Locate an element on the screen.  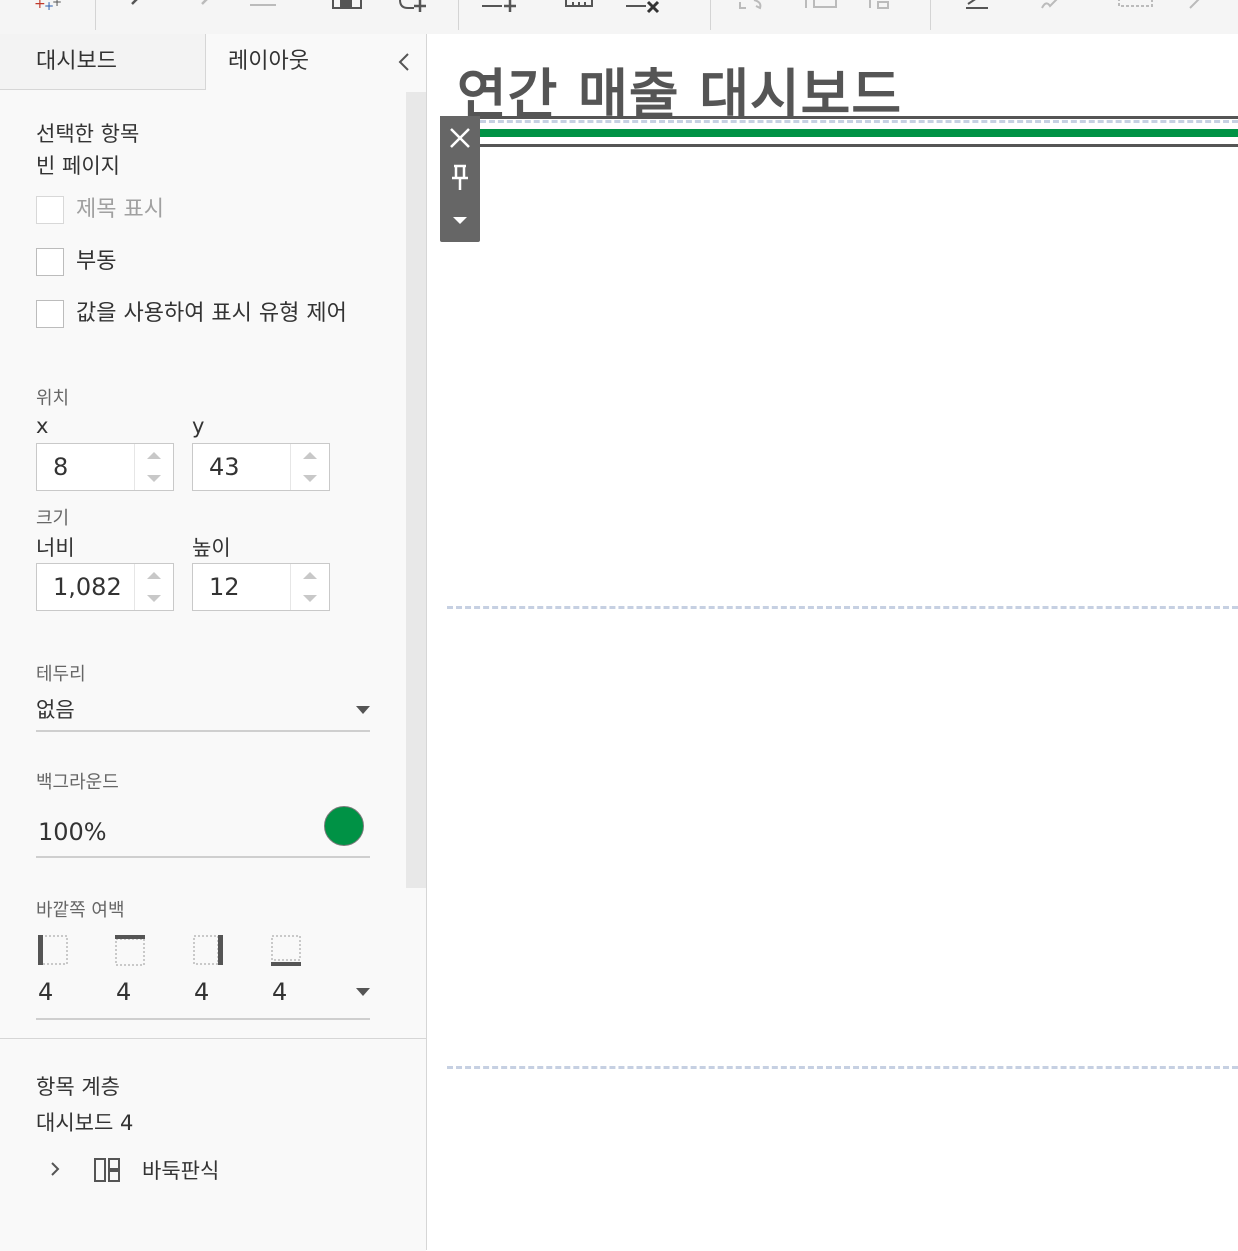
padding-right-icon is located at coordinates (208, 950).